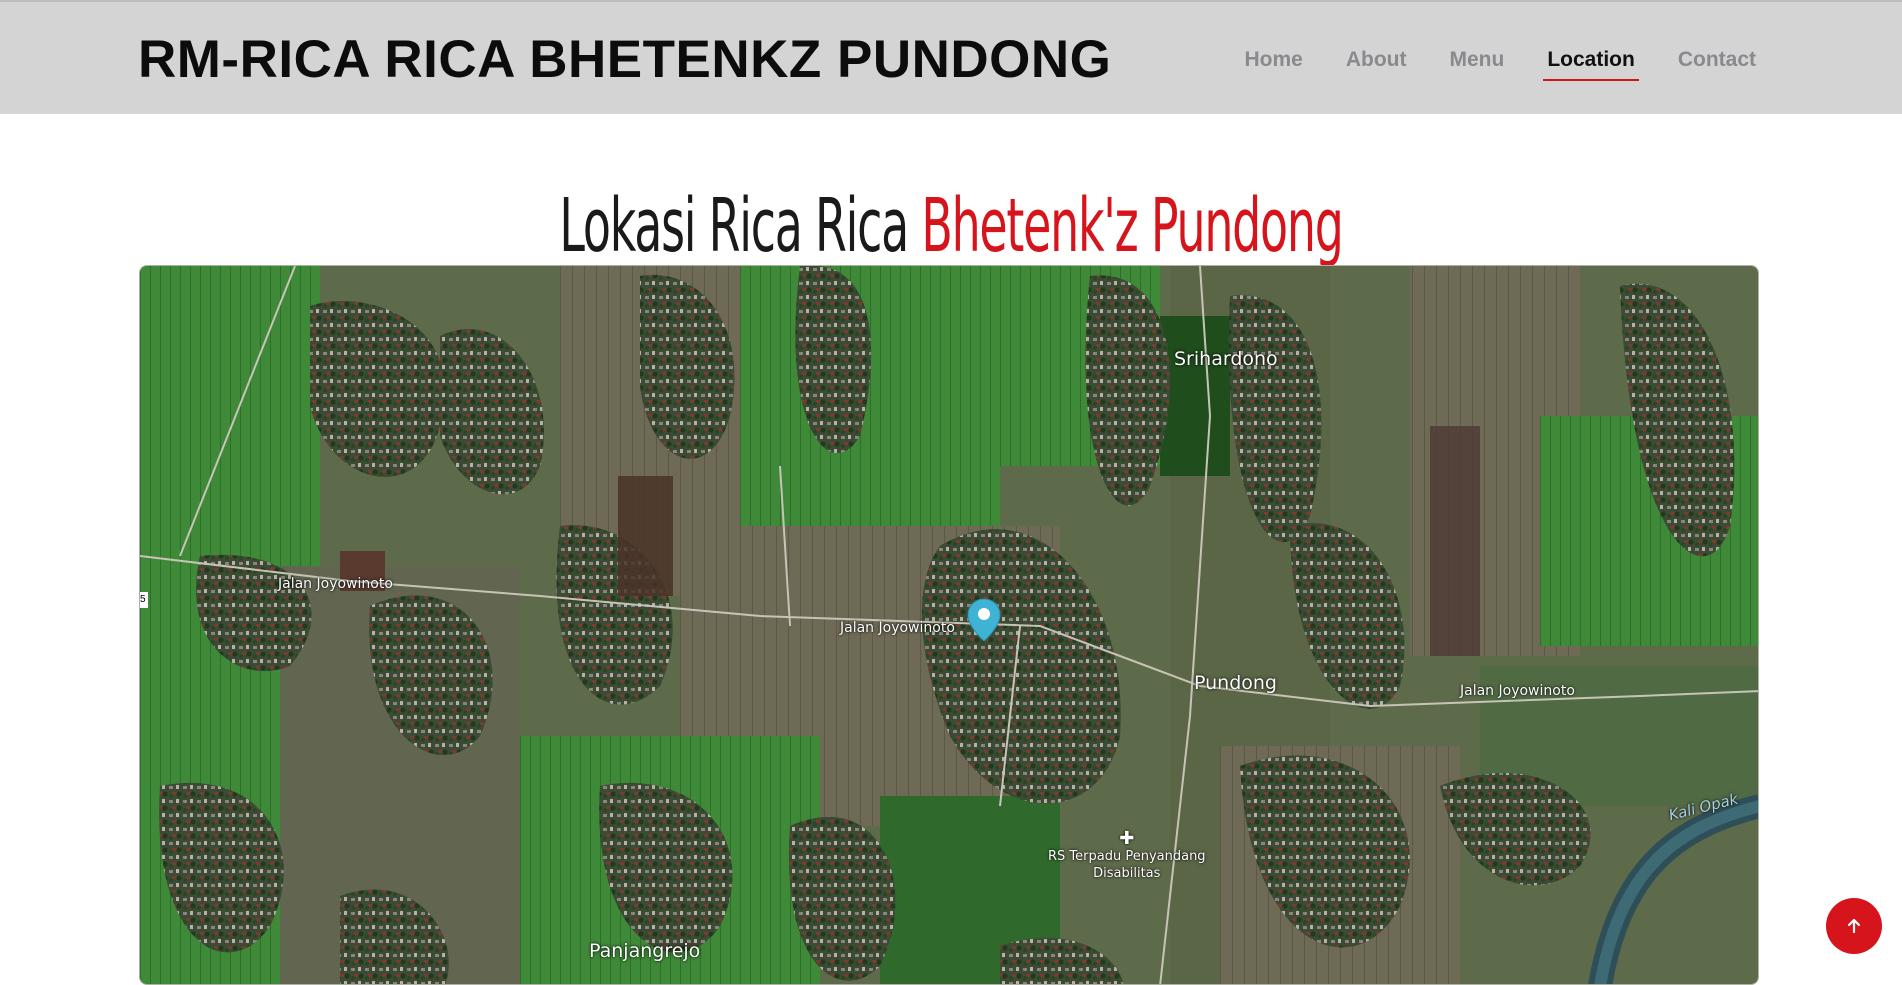 The width and height of the screenshot is (1902, 985). Describe the element at coordinates (1517, 691) in the screenshot. I see `map-label-road-east: Jalan Joyowinoto` at that location.